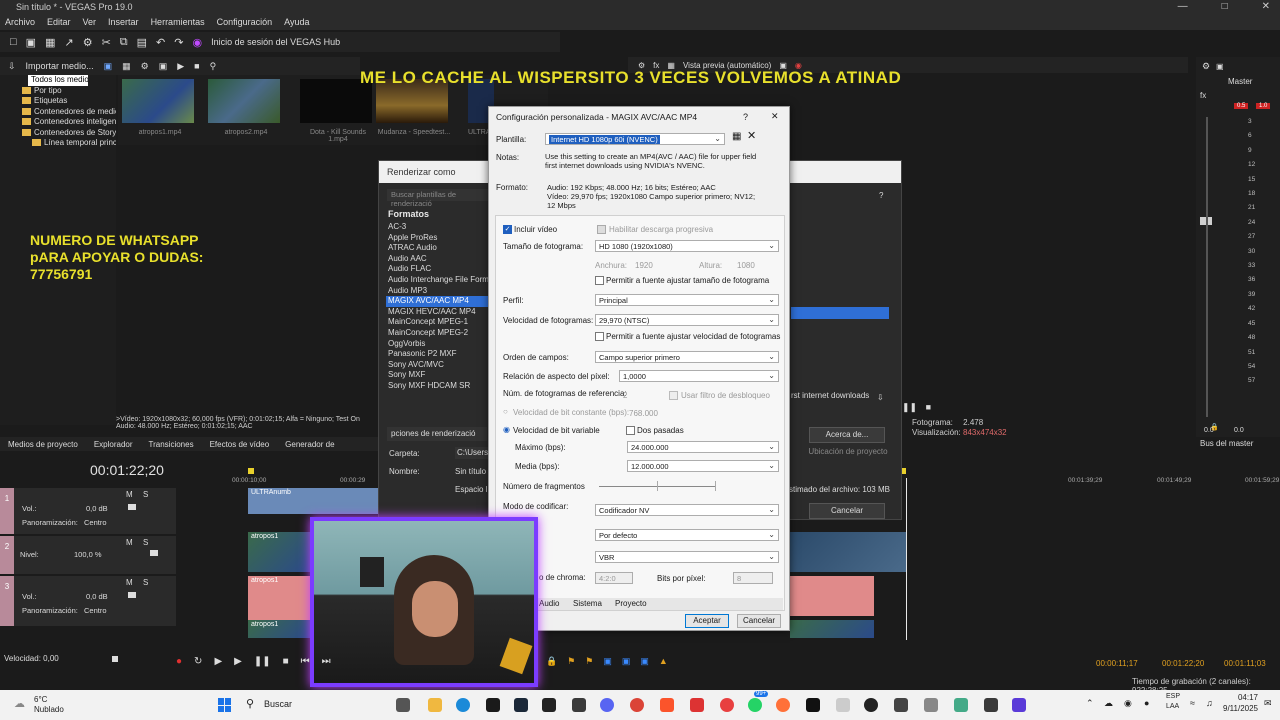 The image size is (1280, 720). I want to click on loop-icon: ↻, so click(198, 661).